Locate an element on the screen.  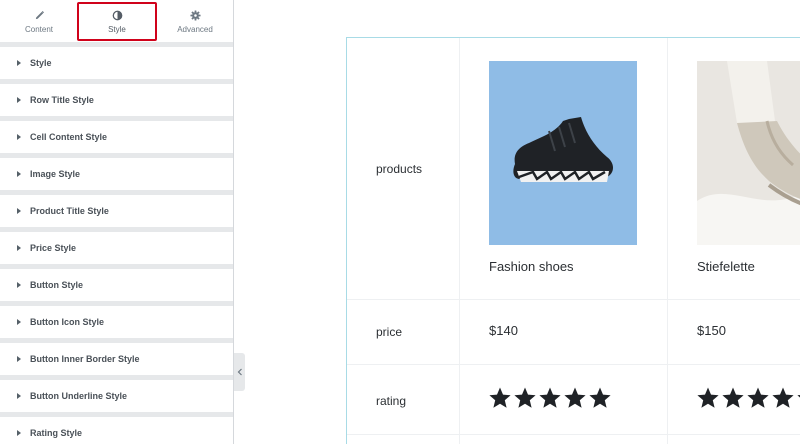
section-title: Button Icon Style is located at coordinates (67, 322).